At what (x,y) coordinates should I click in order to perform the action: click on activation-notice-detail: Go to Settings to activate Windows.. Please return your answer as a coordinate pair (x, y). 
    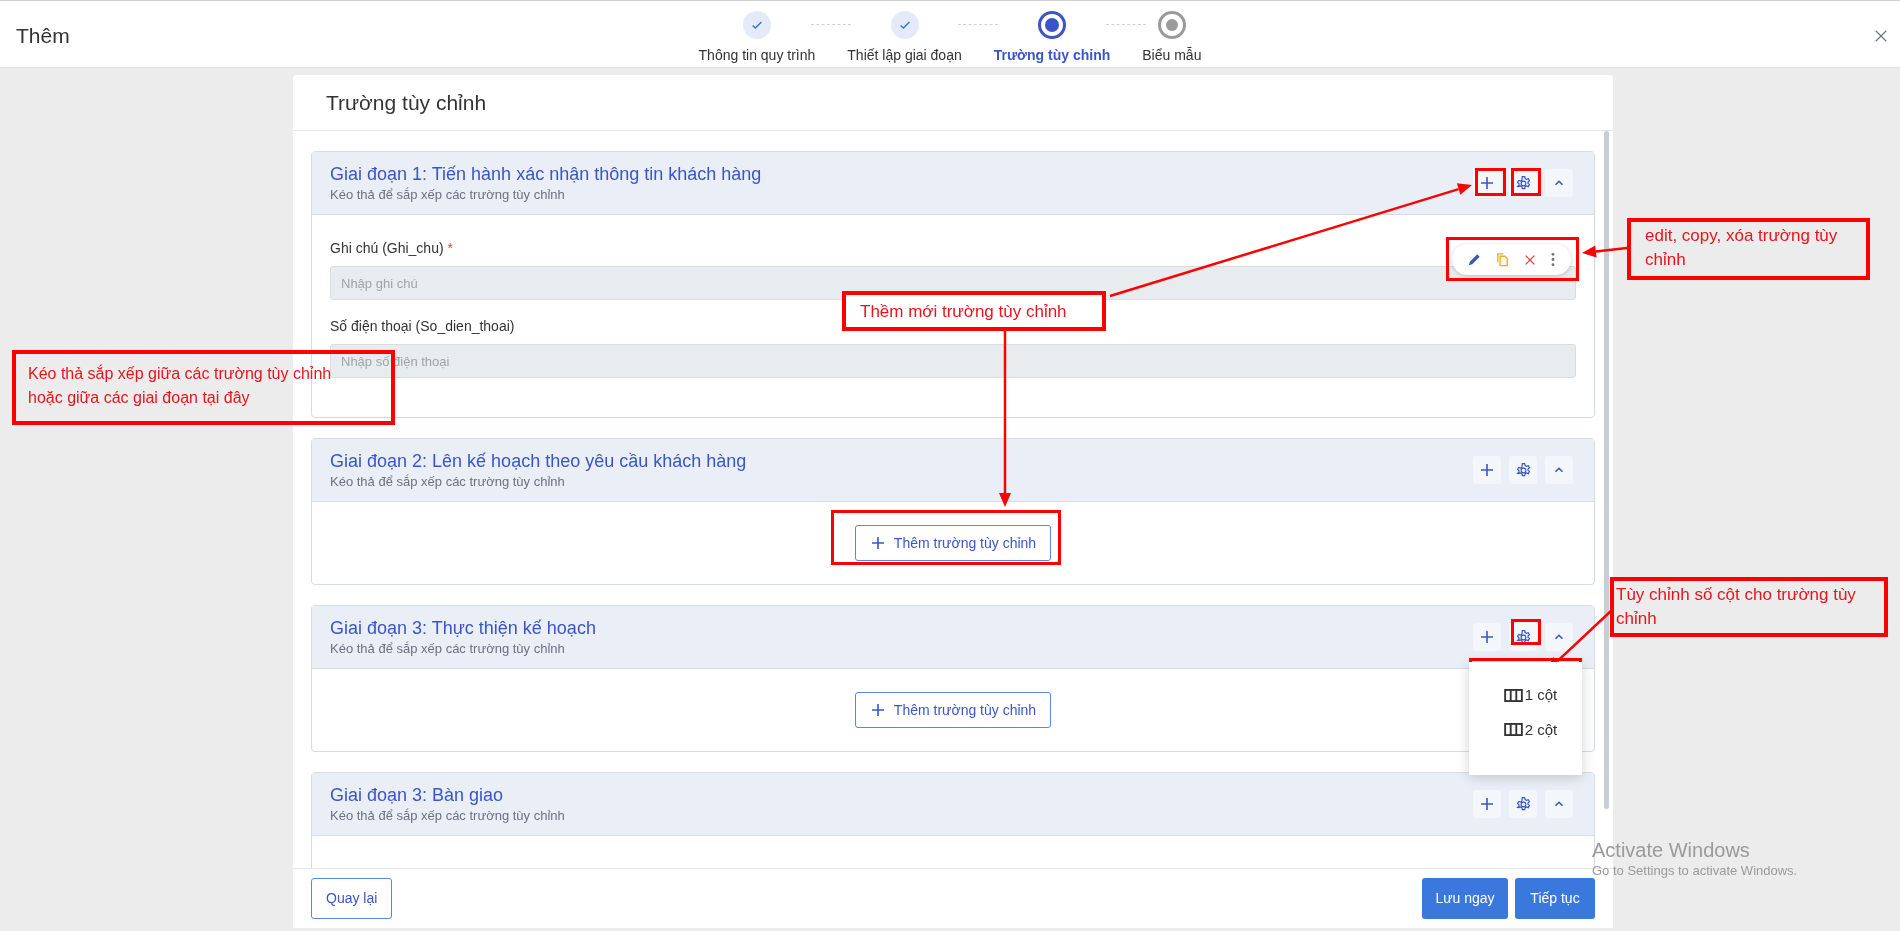
    Looking at the image, I should click on (1695, 871).